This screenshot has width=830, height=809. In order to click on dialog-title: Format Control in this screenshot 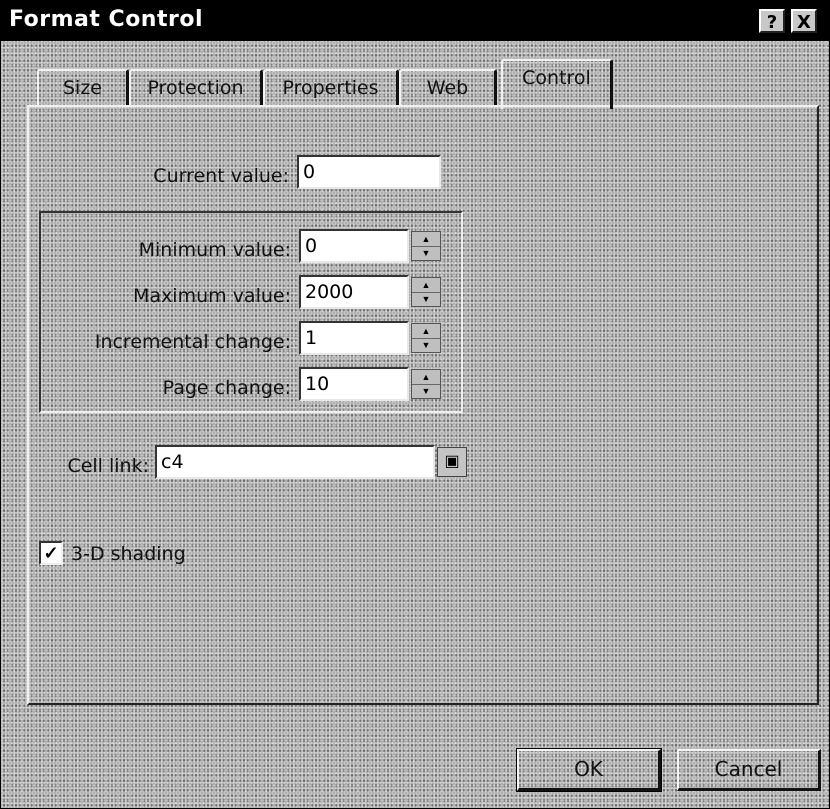, I will do `click(106, 19)`.